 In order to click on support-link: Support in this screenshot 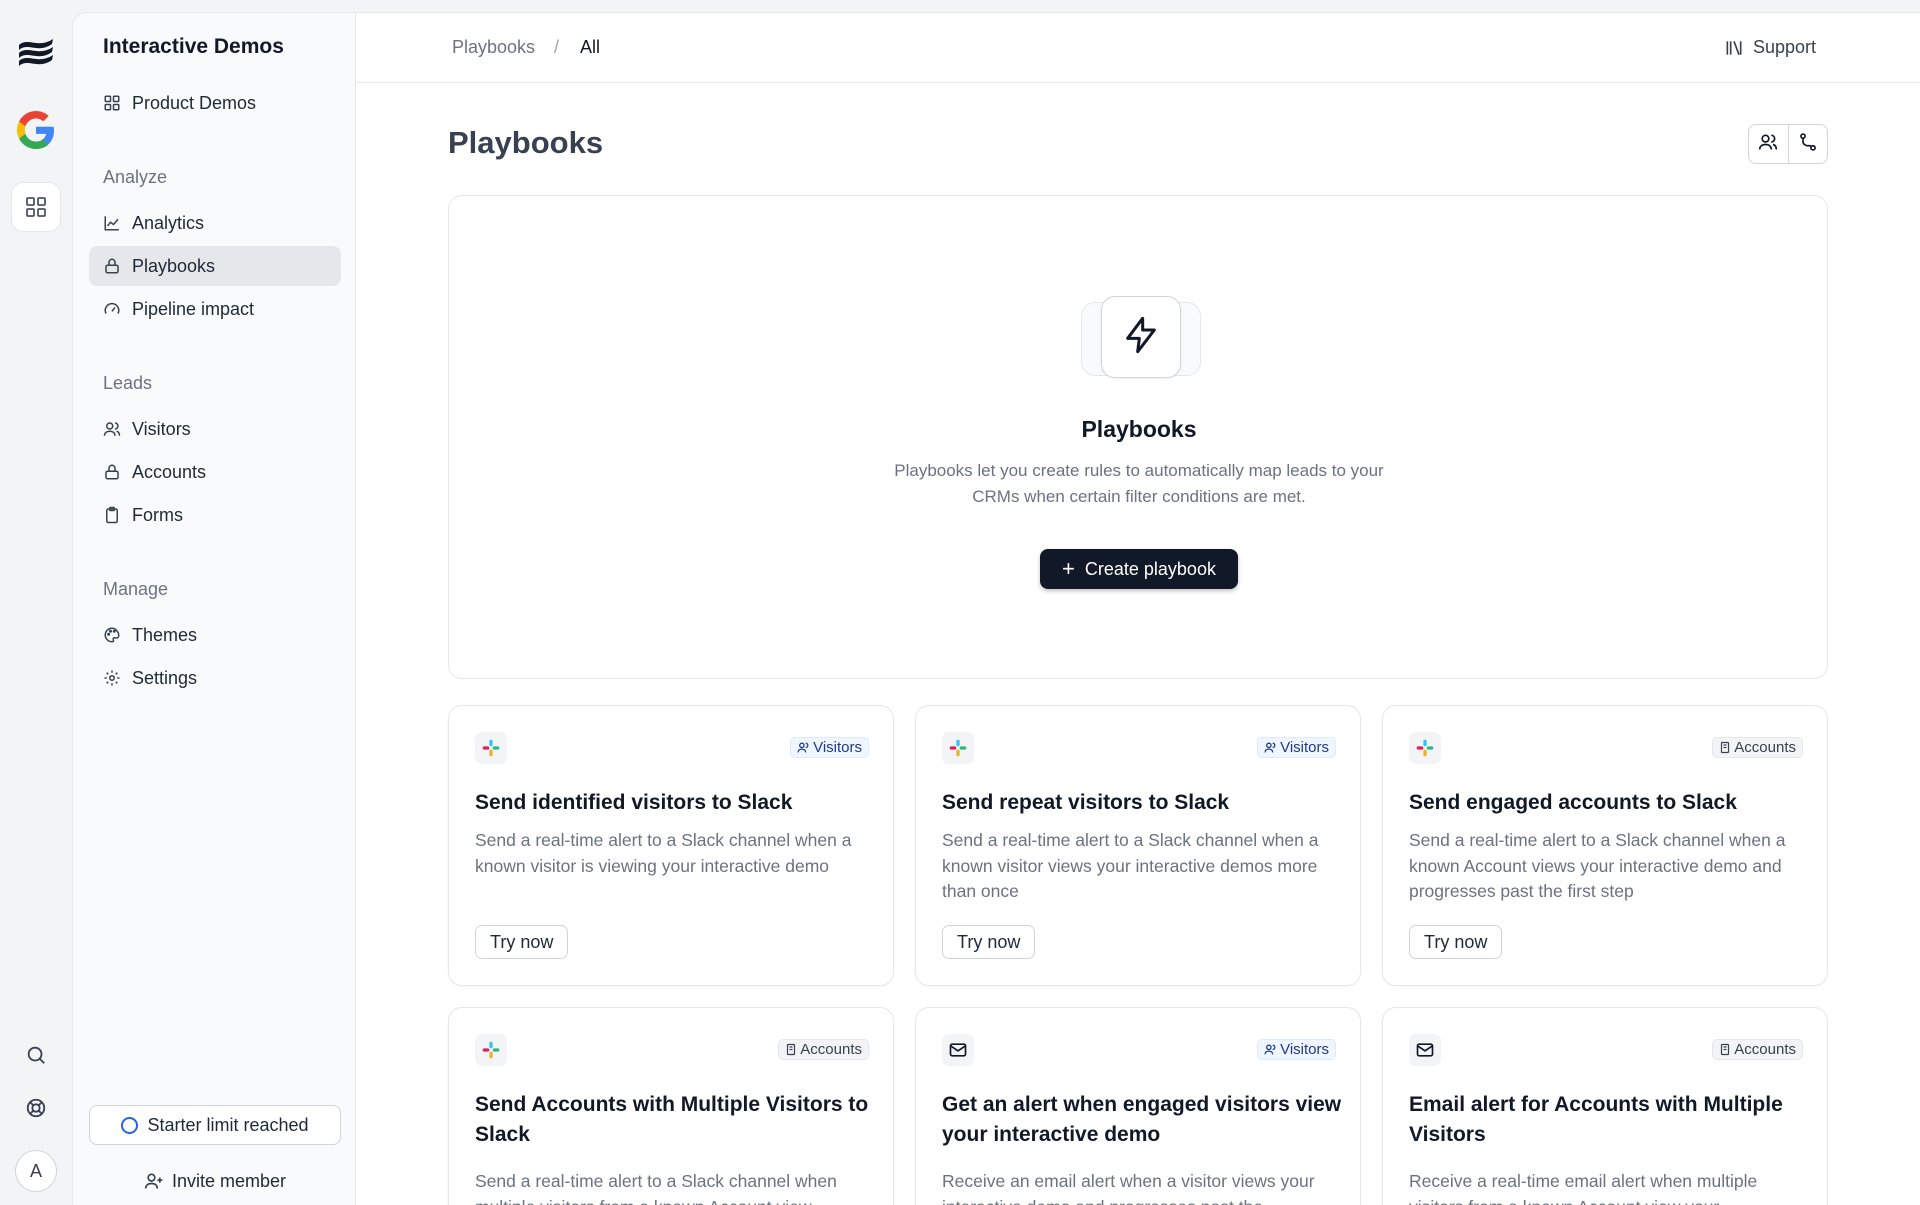, I will do `click(1770, 47)`.